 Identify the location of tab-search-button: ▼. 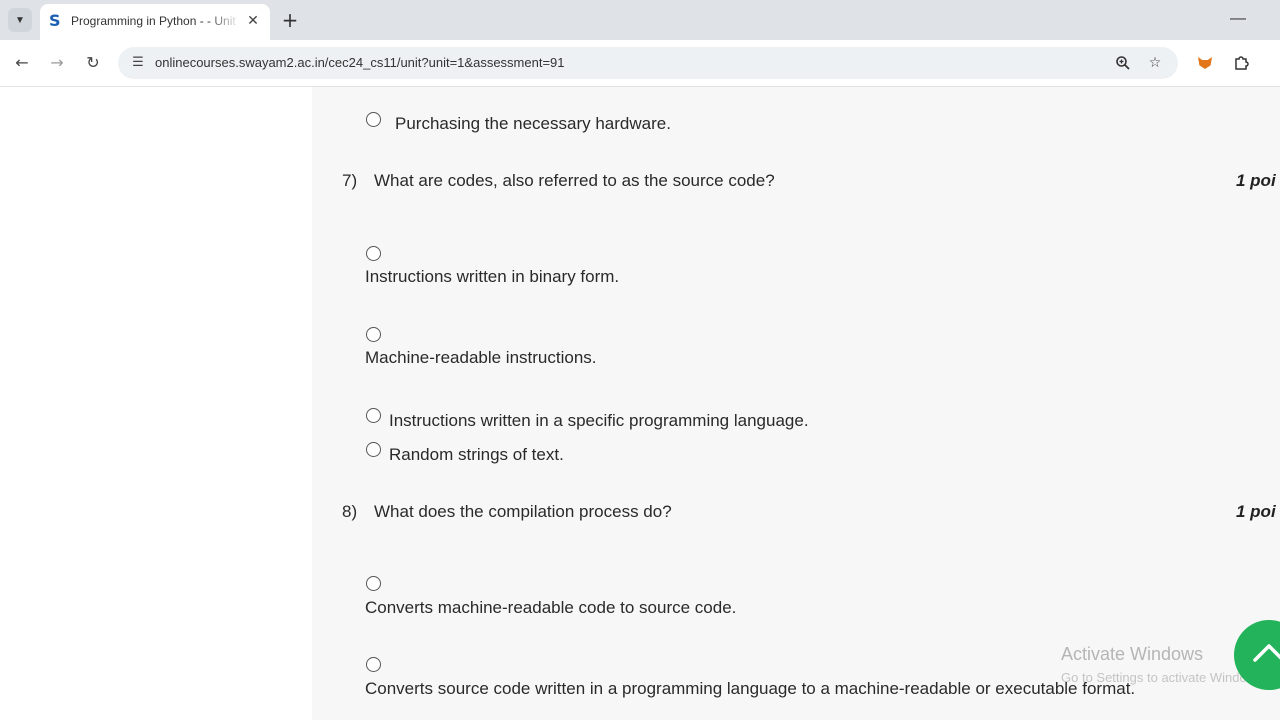
(20, 20).